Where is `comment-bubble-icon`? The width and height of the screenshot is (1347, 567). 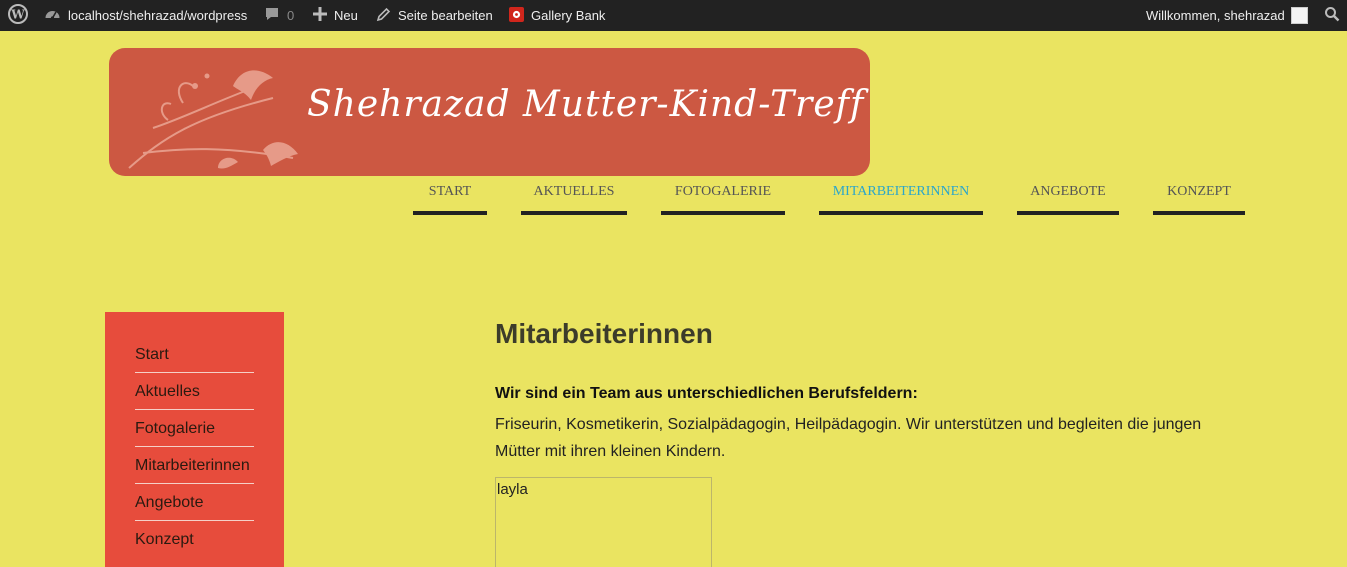 comment-bubble-icon is located at coordinates (272, 15).